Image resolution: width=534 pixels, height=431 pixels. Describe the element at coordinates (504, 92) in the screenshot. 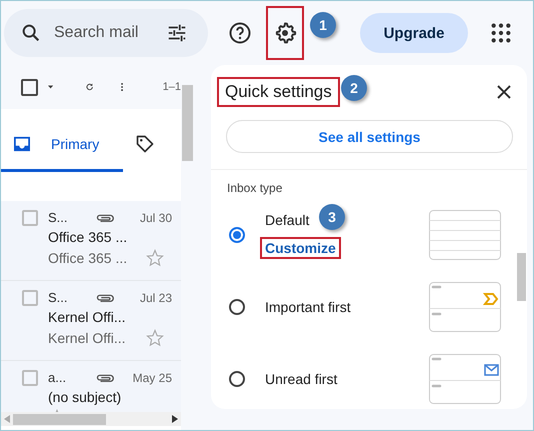

I see `close-icon` at that location.